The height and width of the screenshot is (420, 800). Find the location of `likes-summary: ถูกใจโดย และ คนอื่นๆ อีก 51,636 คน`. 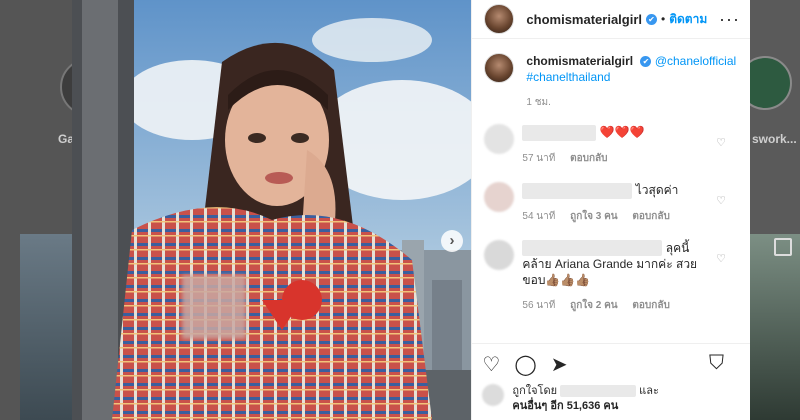

likes-summary: ถูกใจโดย และ คนอื่นๆ อีก 51,636 คน is located at coordinates (611, 402).